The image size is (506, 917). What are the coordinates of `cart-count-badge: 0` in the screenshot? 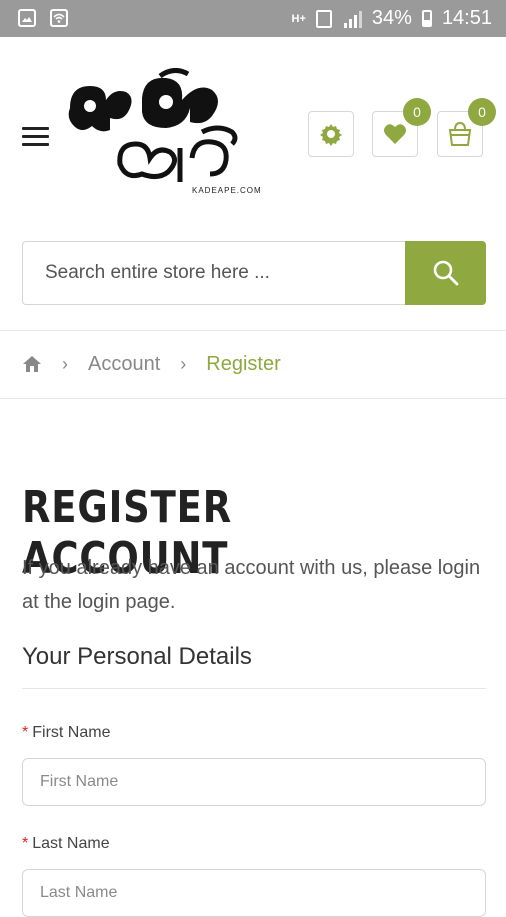 It's located at (482, 112).